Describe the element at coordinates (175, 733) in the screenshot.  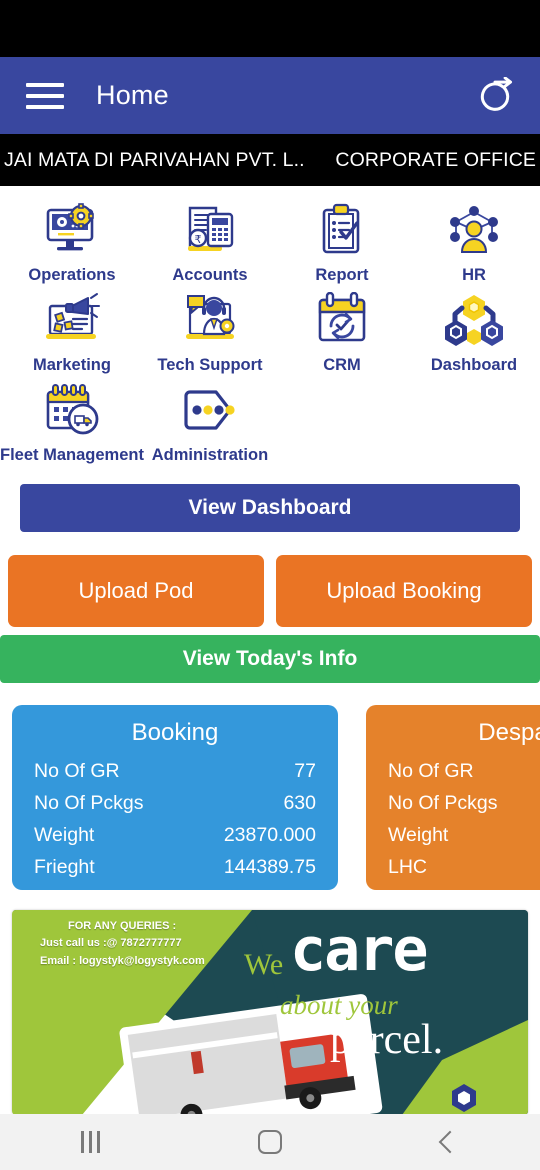
I see `stat-card-title: Booking` at that location.